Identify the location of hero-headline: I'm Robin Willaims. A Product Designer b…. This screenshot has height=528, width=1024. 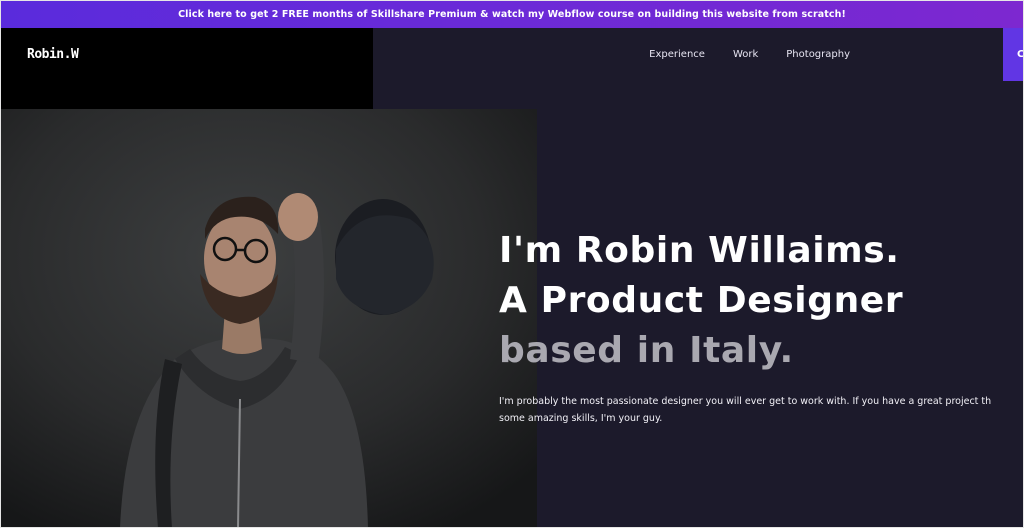
(701, 301).